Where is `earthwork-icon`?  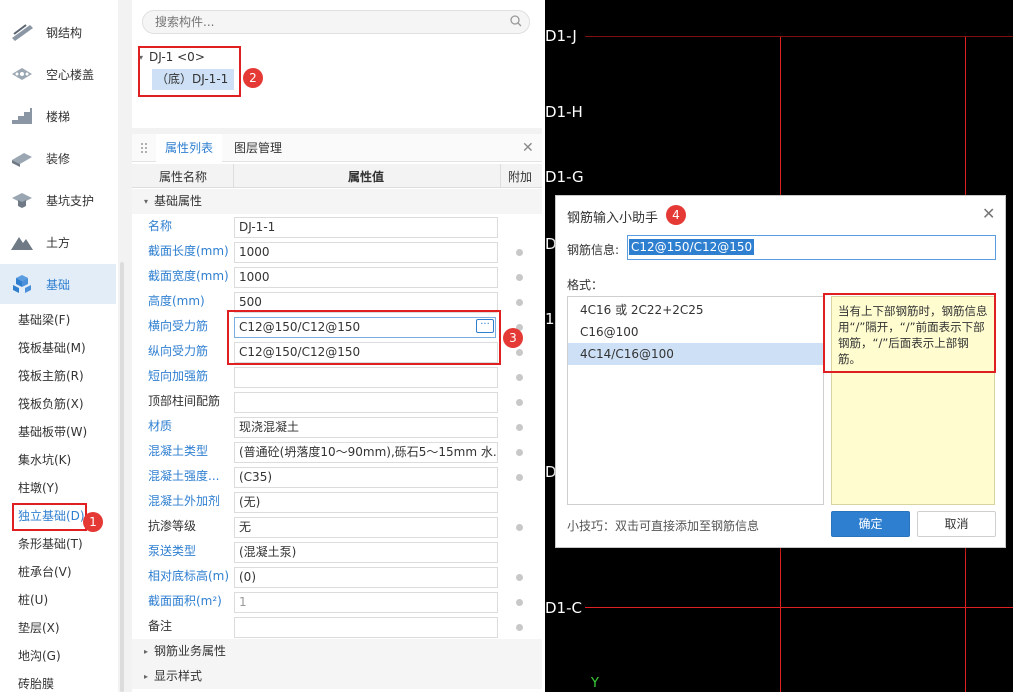 earthwork-icon is located at coordinates (22, 242).